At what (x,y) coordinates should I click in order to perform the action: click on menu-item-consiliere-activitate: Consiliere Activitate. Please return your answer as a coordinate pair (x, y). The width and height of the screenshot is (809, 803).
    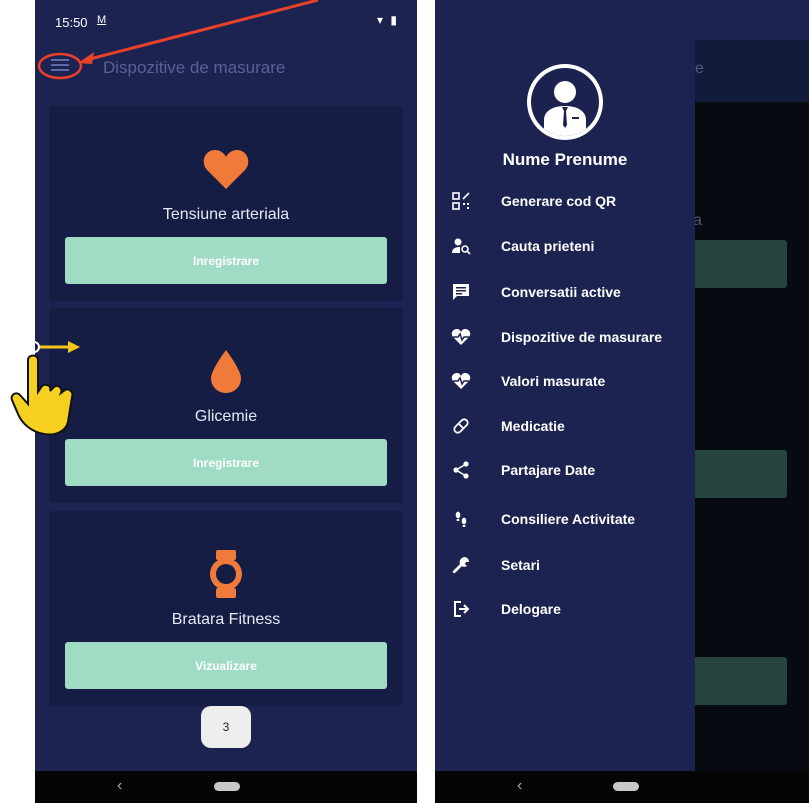
    Looking at the image, I should click on (565, 519).